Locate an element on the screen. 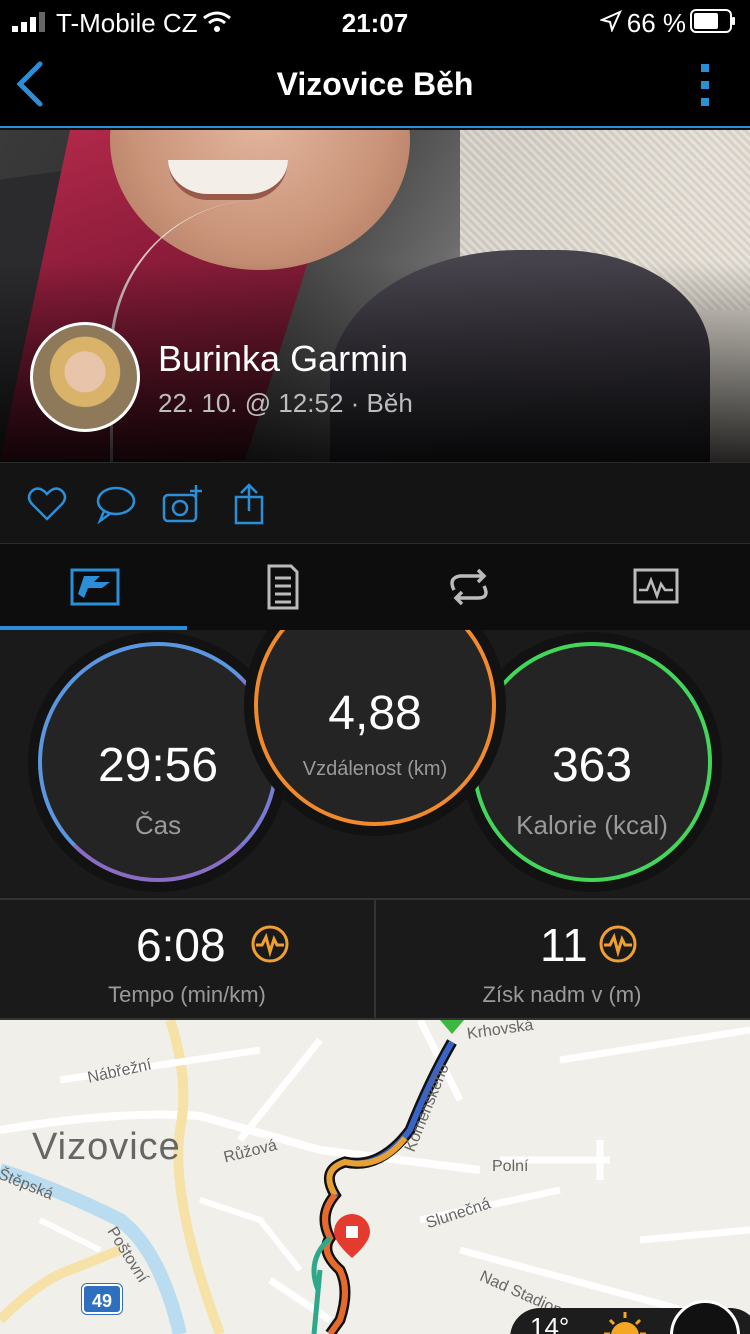 Image resolution: width=750 pixels, height=1334 pixels. status-bar: T-Mobile CZ 21:07 66 % is located at coordinates (375, 22).